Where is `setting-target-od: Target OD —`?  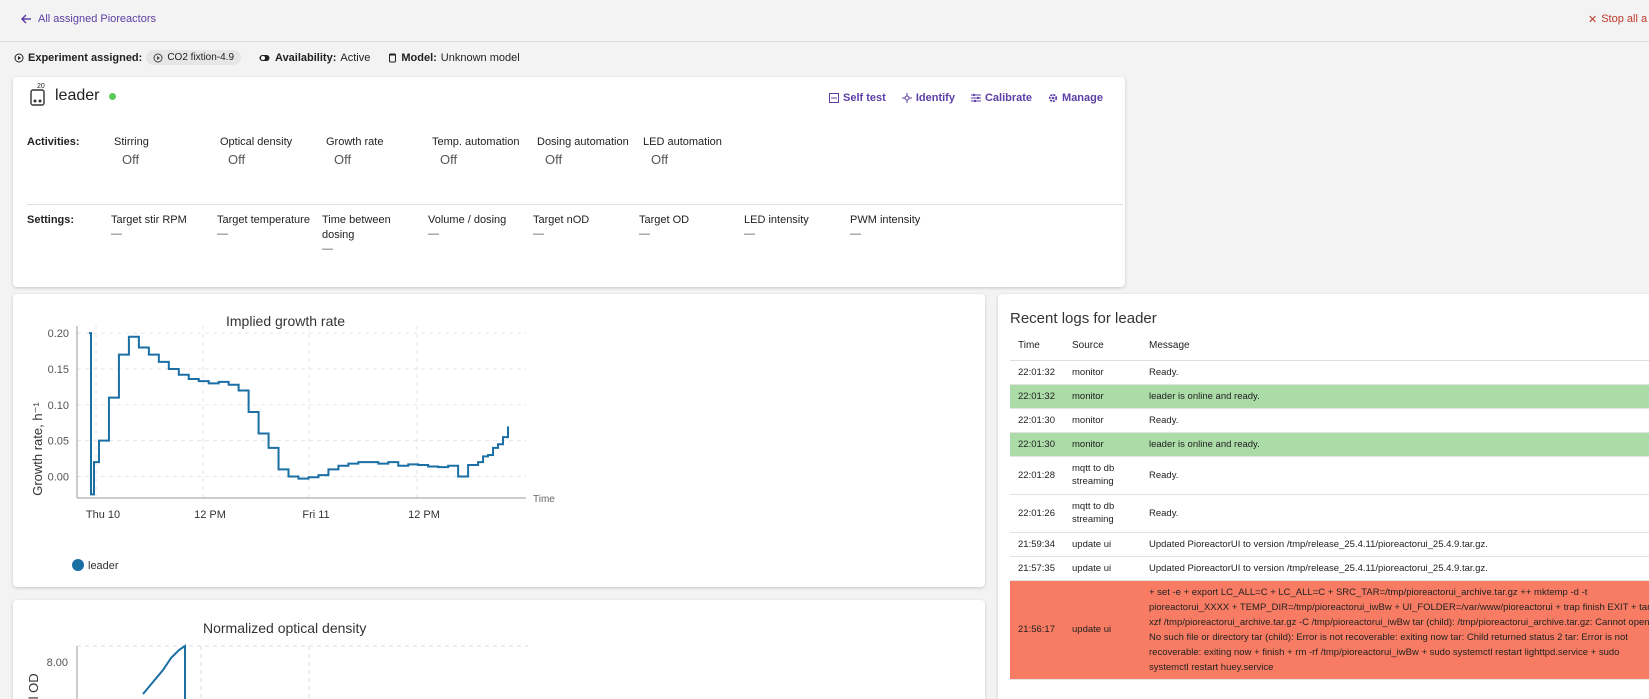 setting-target-od: Target OD — is located at coordinates (689, 226).